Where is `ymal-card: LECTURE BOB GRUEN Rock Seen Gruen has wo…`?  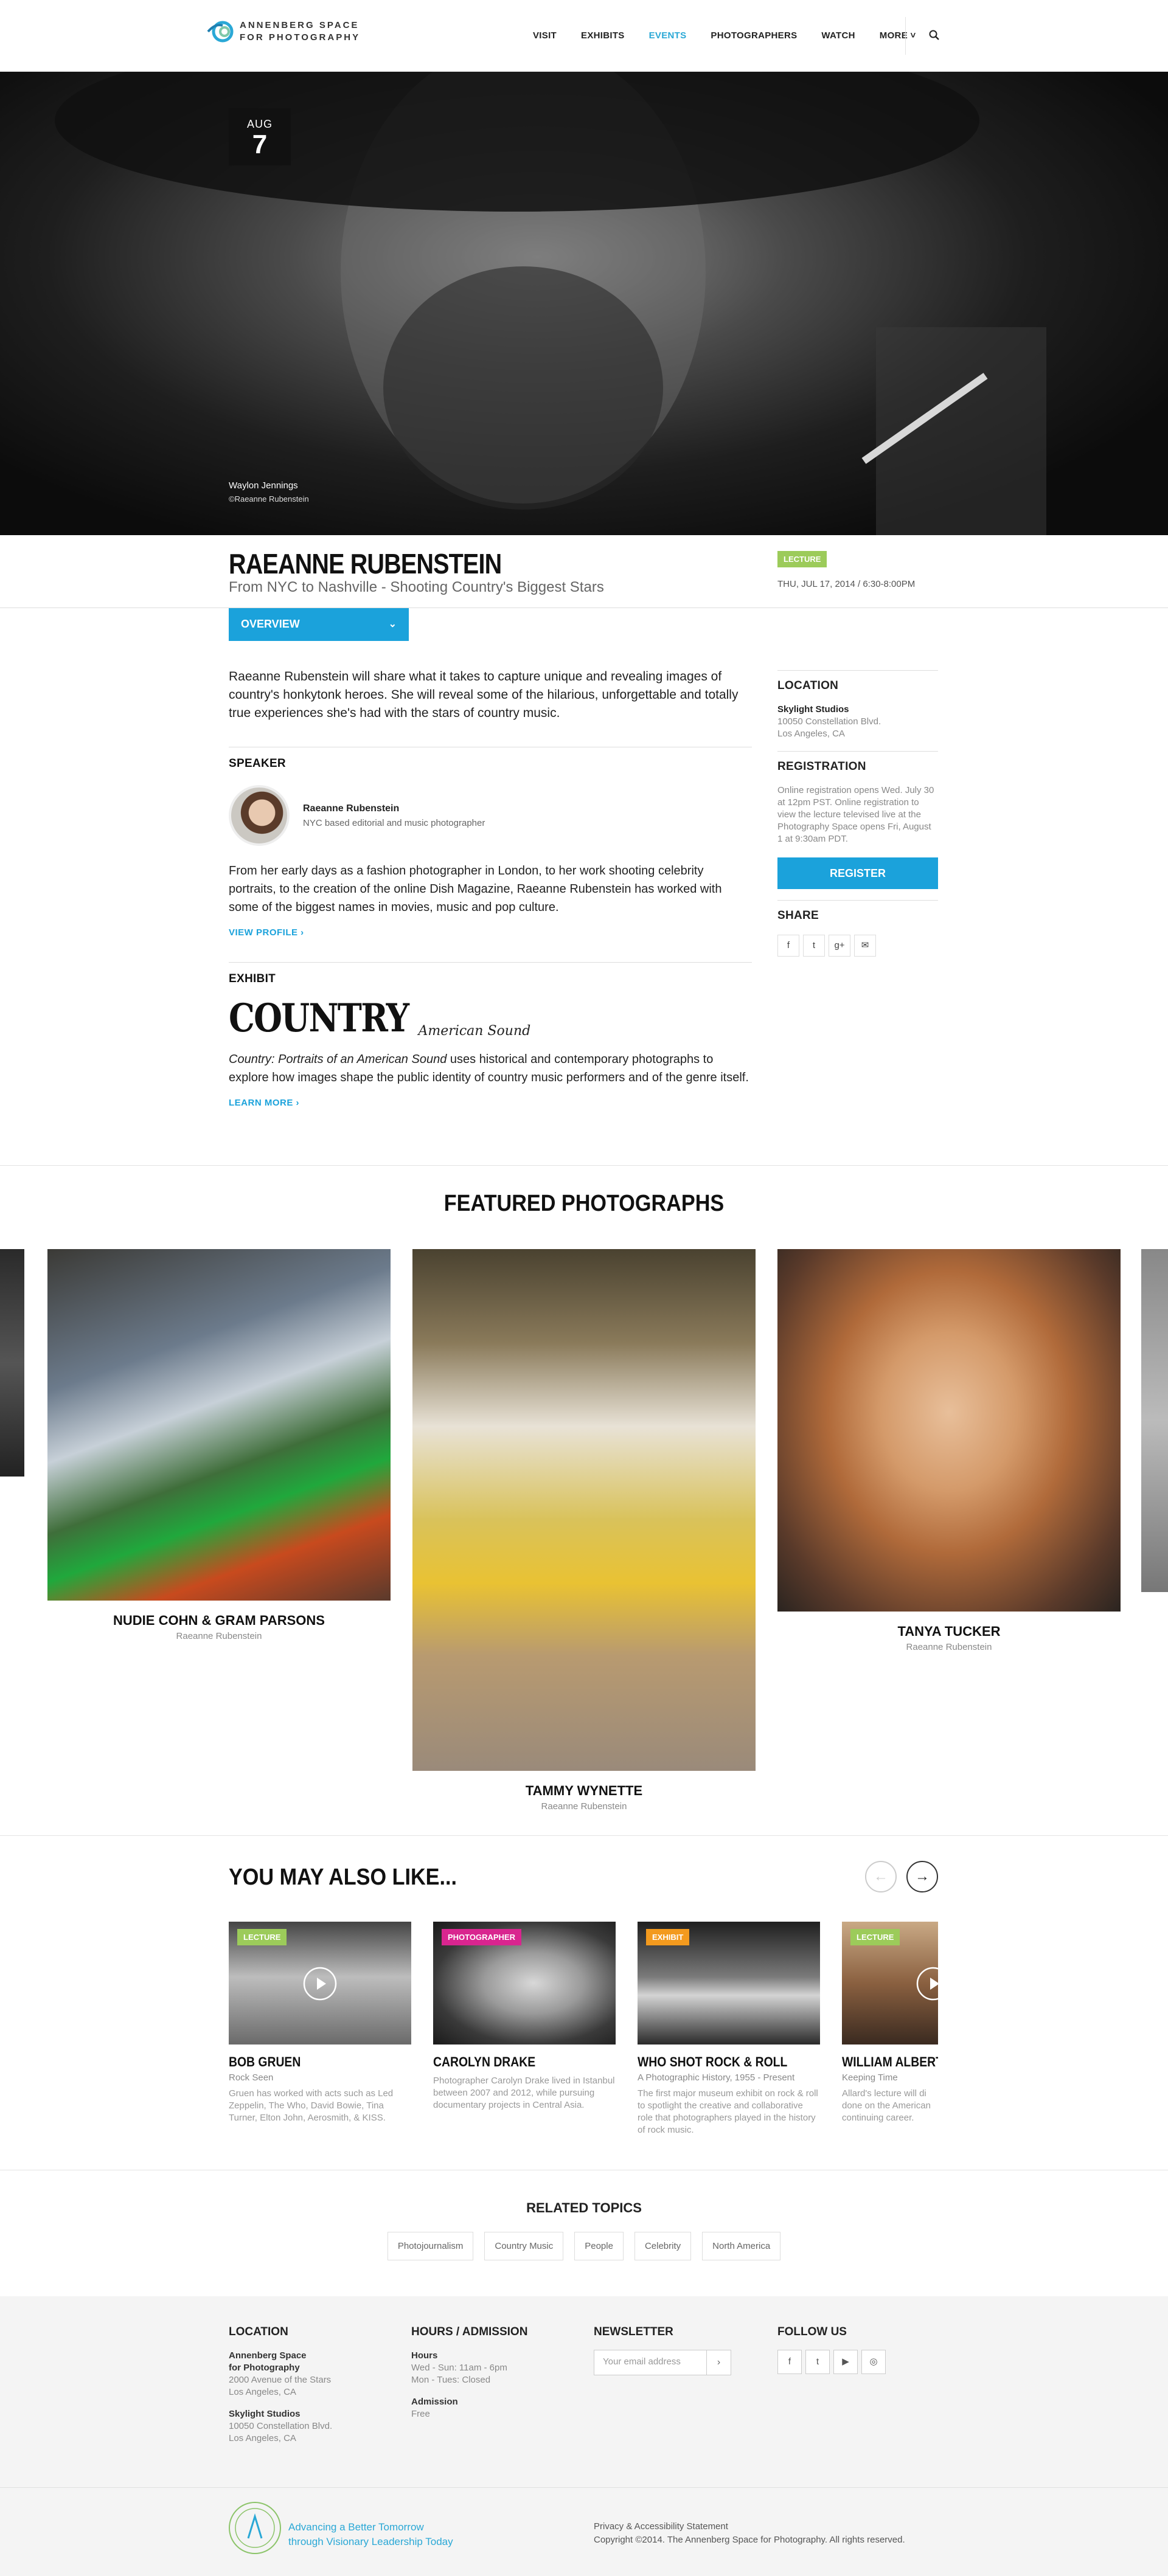 ymal-card: LECTURE BOB GRUEN Rock Seen Gruen has wo… is located at coordinates (320, 2023).